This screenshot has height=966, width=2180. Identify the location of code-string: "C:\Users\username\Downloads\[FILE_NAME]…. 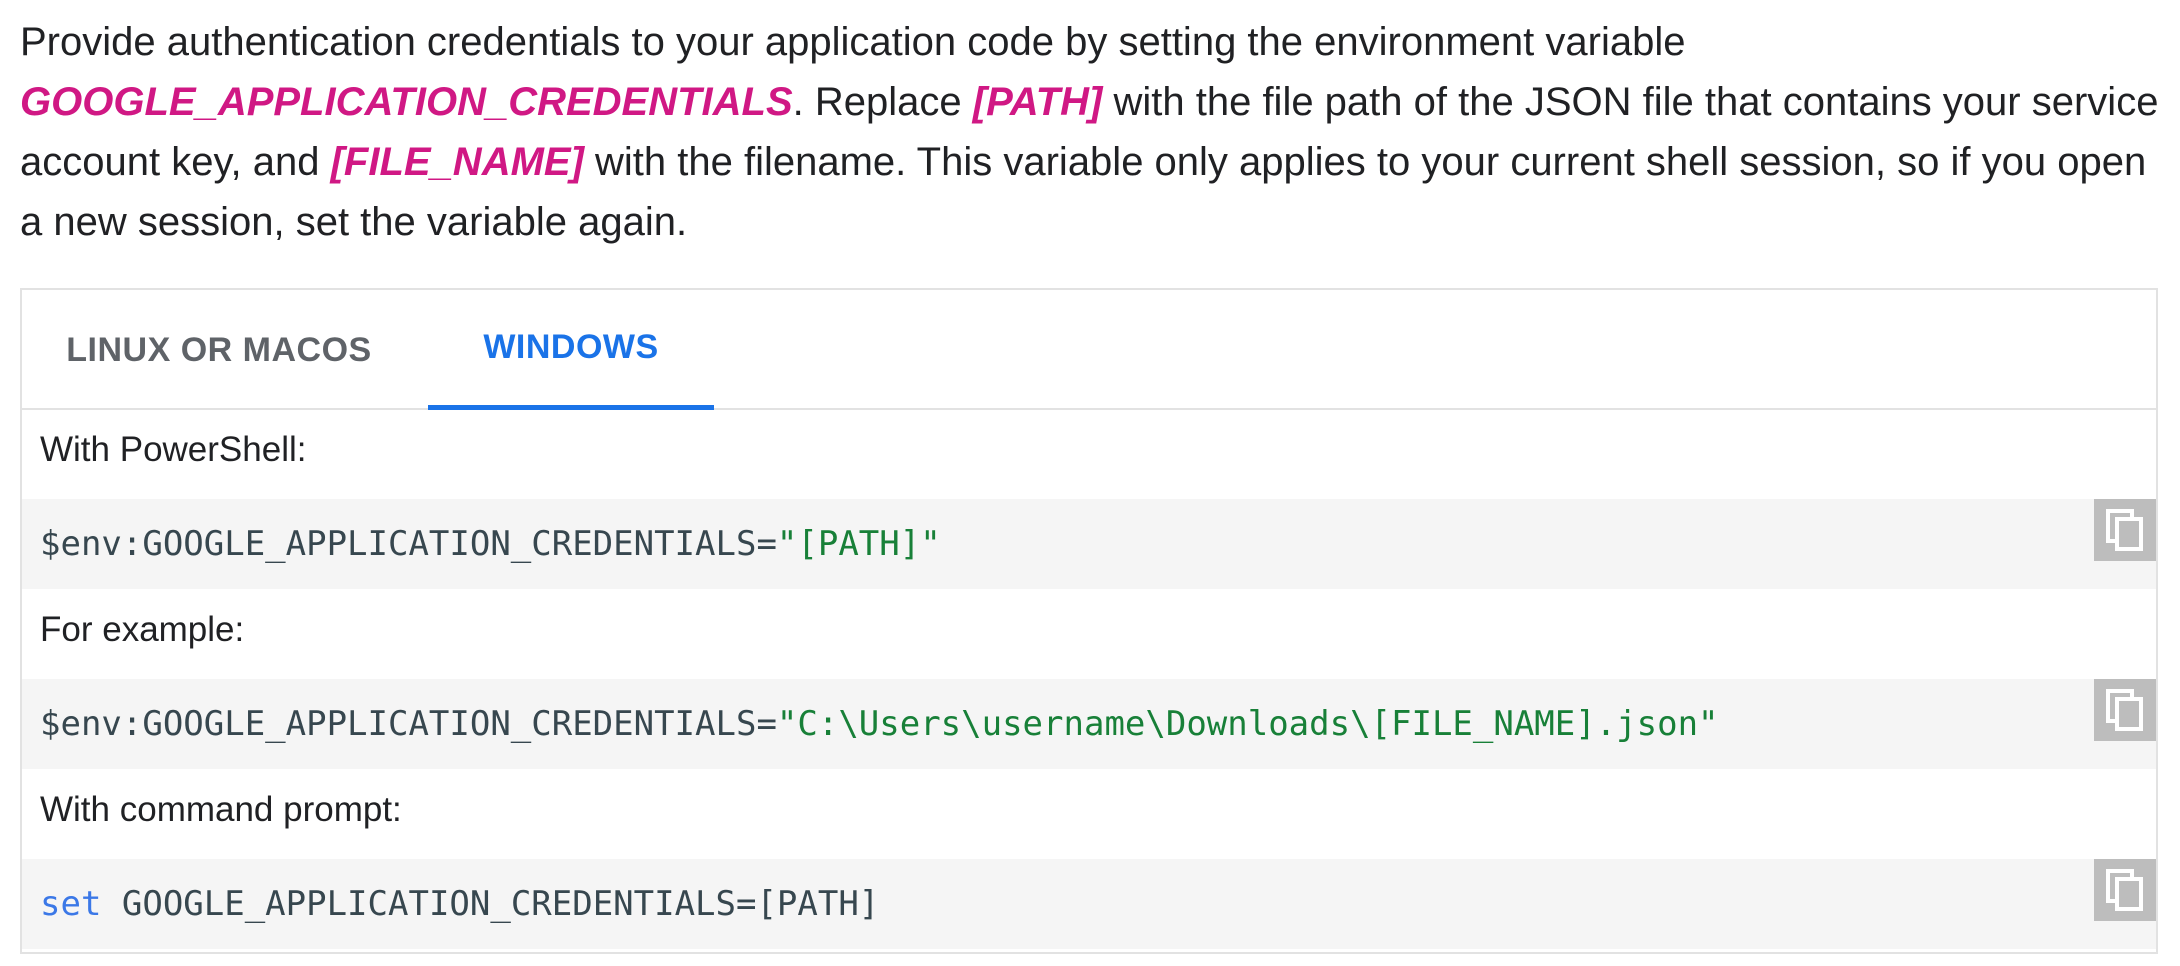
(1247, 724).